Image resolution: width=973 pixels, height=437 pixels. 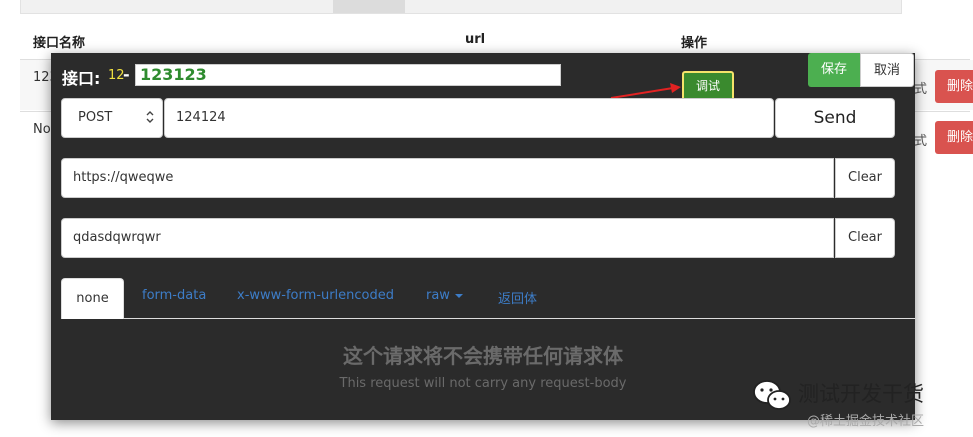 What do you see at coordinates (438, 295) in the screenshot?
I see `tab-raw-label: raw` at bounding box center [438, 295].